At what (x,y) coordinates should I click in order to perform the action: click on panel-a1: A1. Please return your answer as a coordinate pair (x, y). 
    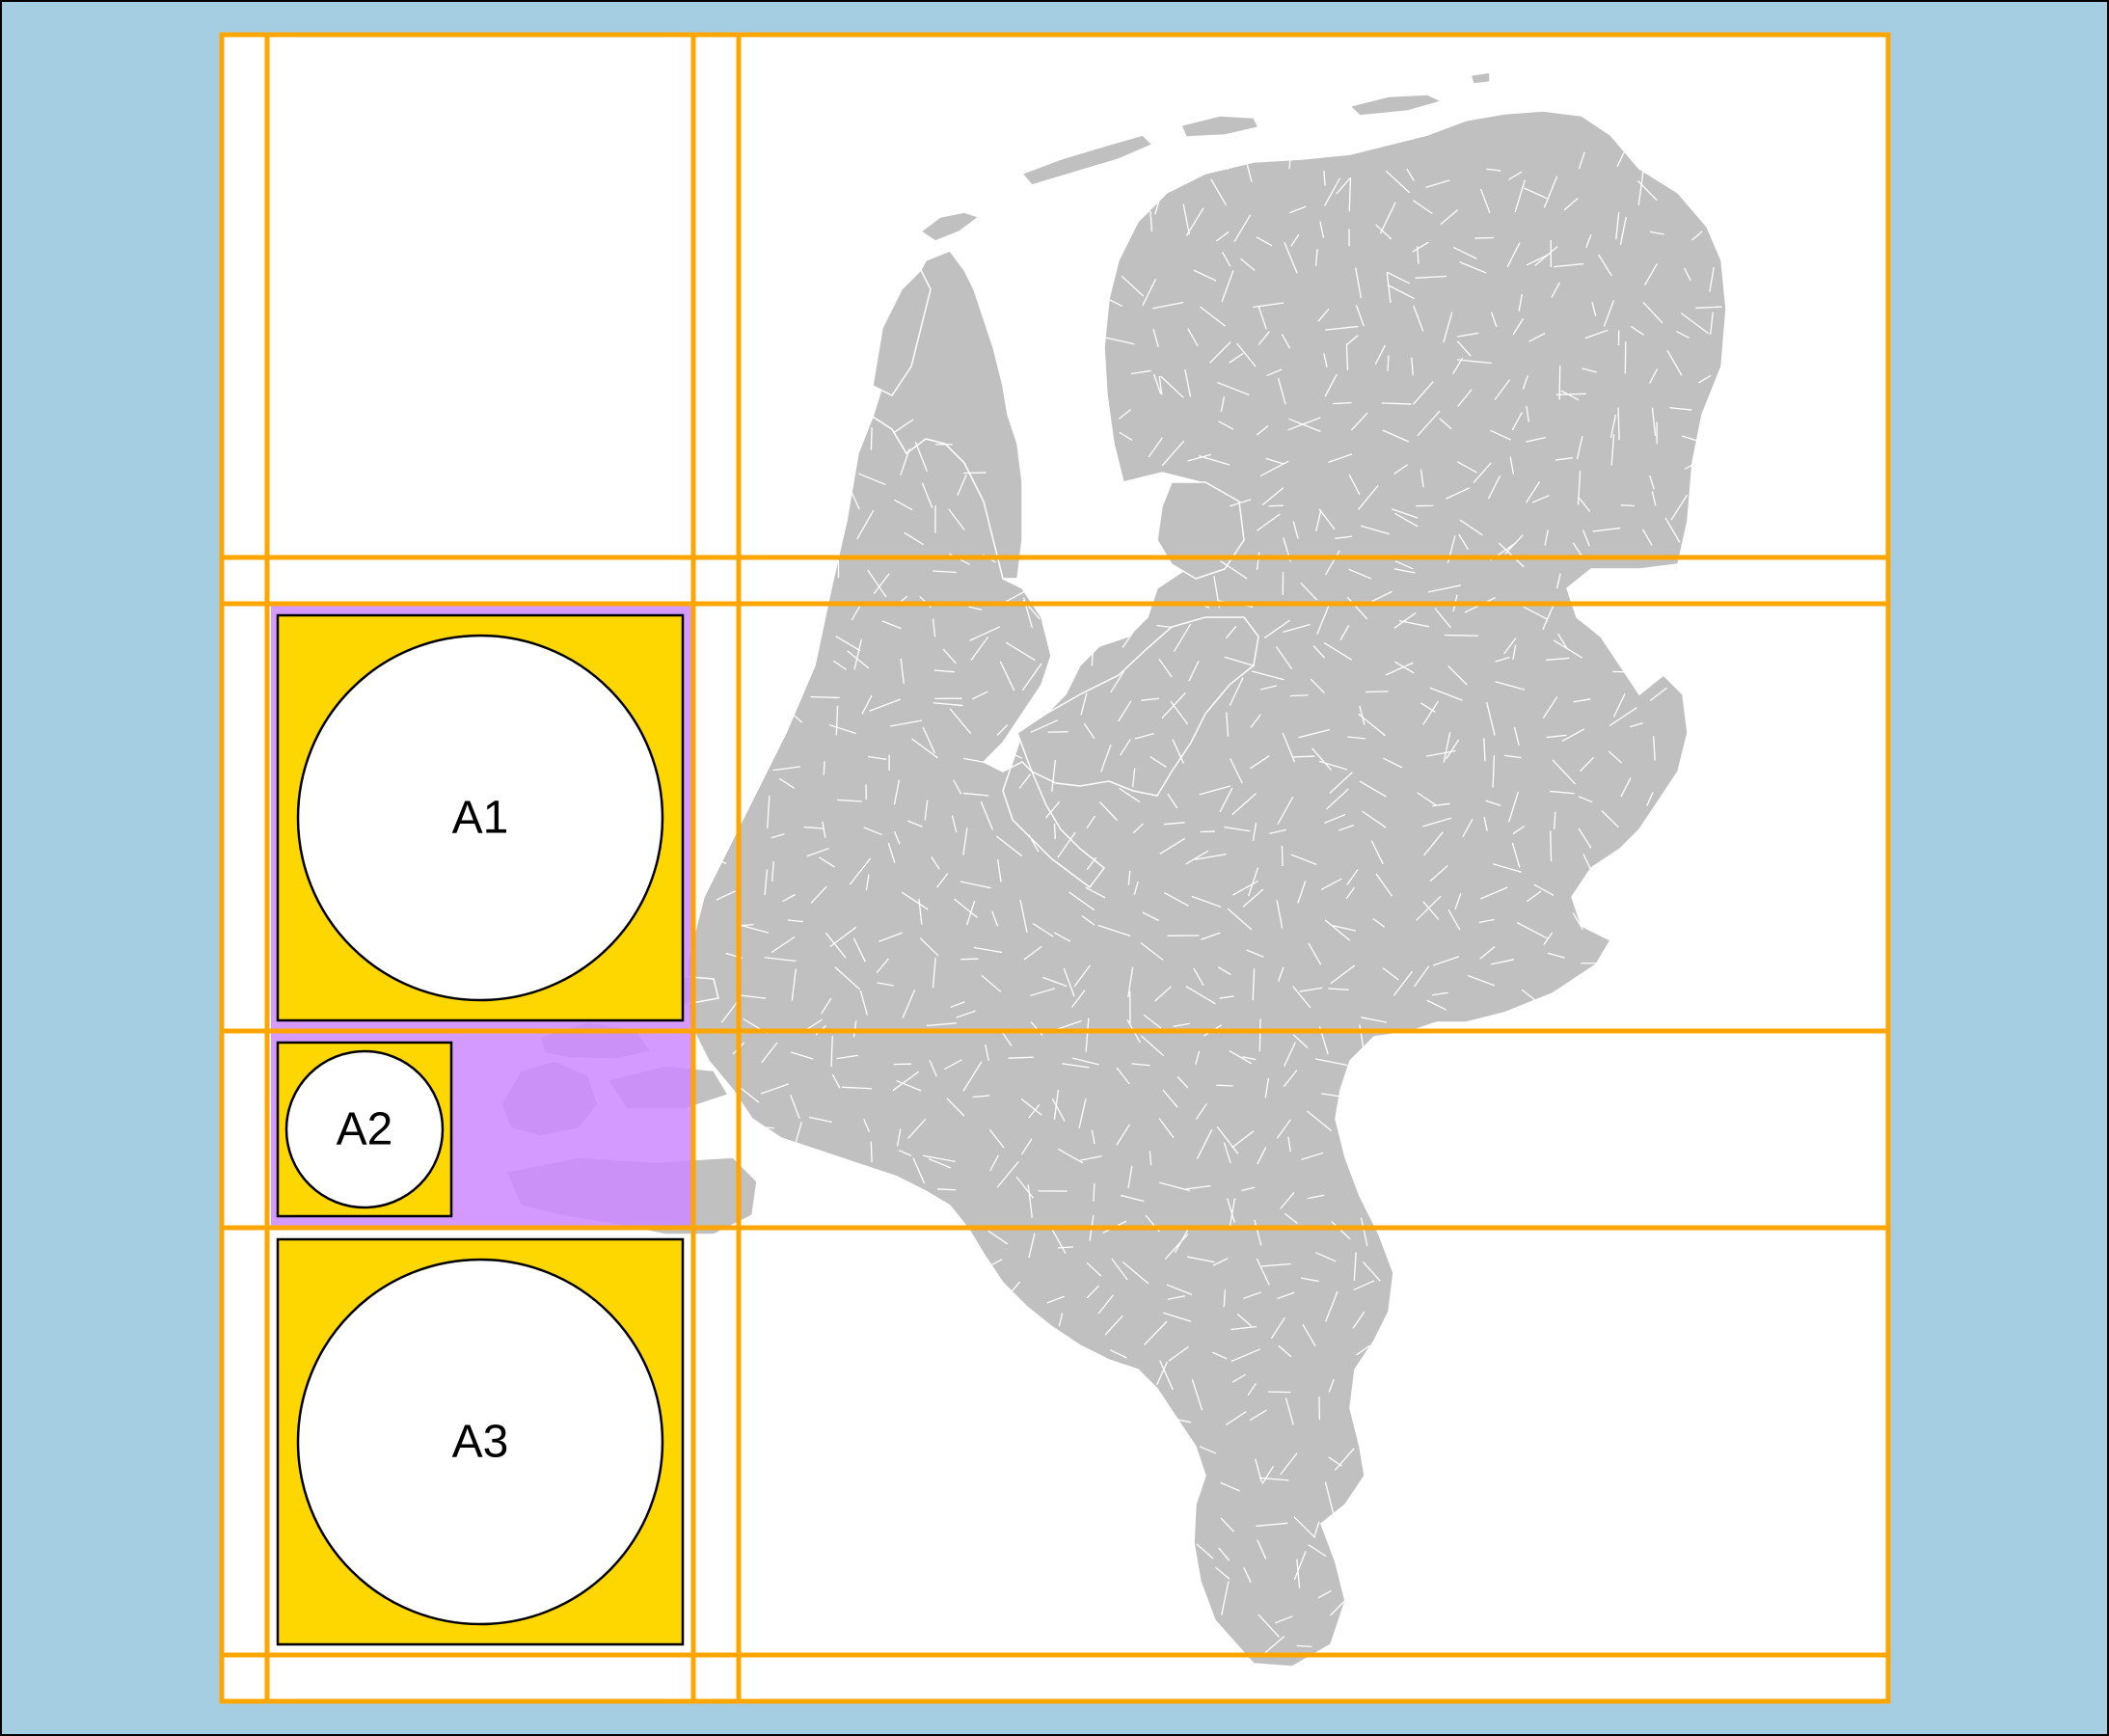
    Looking at the image, I should click on (481, 817).